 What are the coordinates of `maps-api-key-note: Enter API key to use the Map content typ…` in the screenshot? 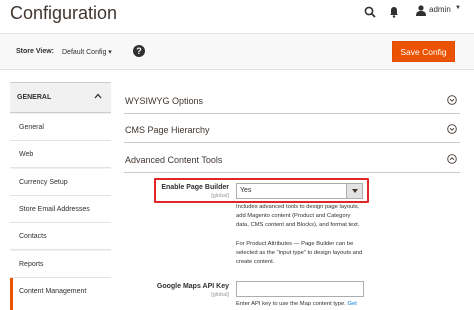 It's located at (296, 304).